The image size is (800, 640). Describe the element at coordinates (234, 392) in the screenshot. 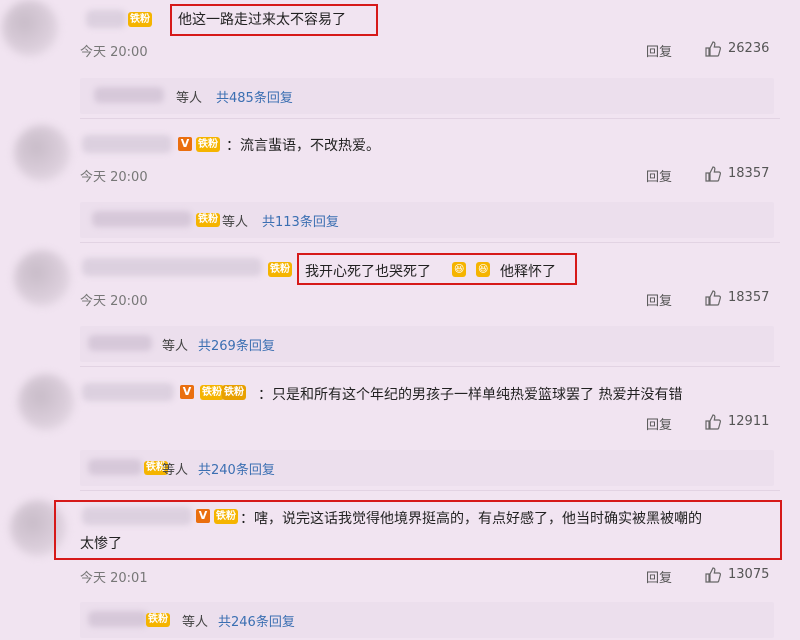

I see `level-badge: 铁粉` at that location.